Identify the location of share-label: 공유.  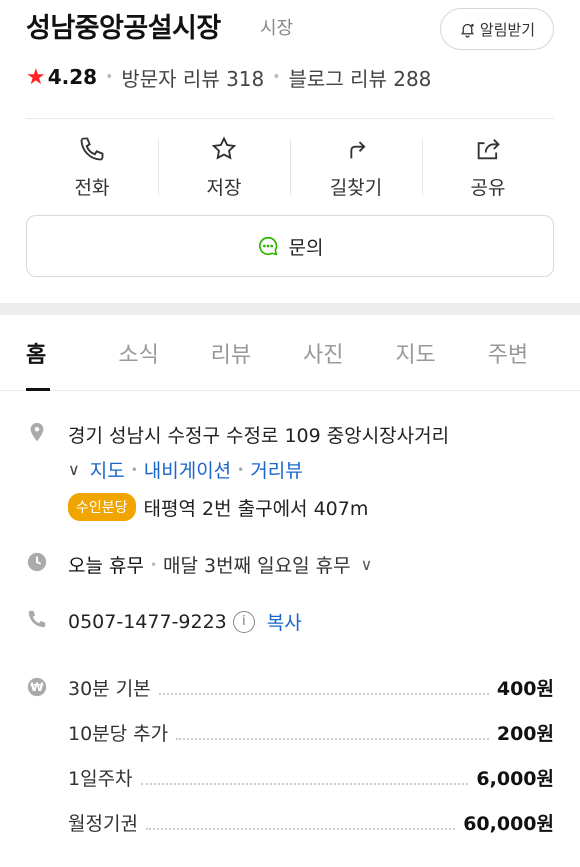
(488, 187).